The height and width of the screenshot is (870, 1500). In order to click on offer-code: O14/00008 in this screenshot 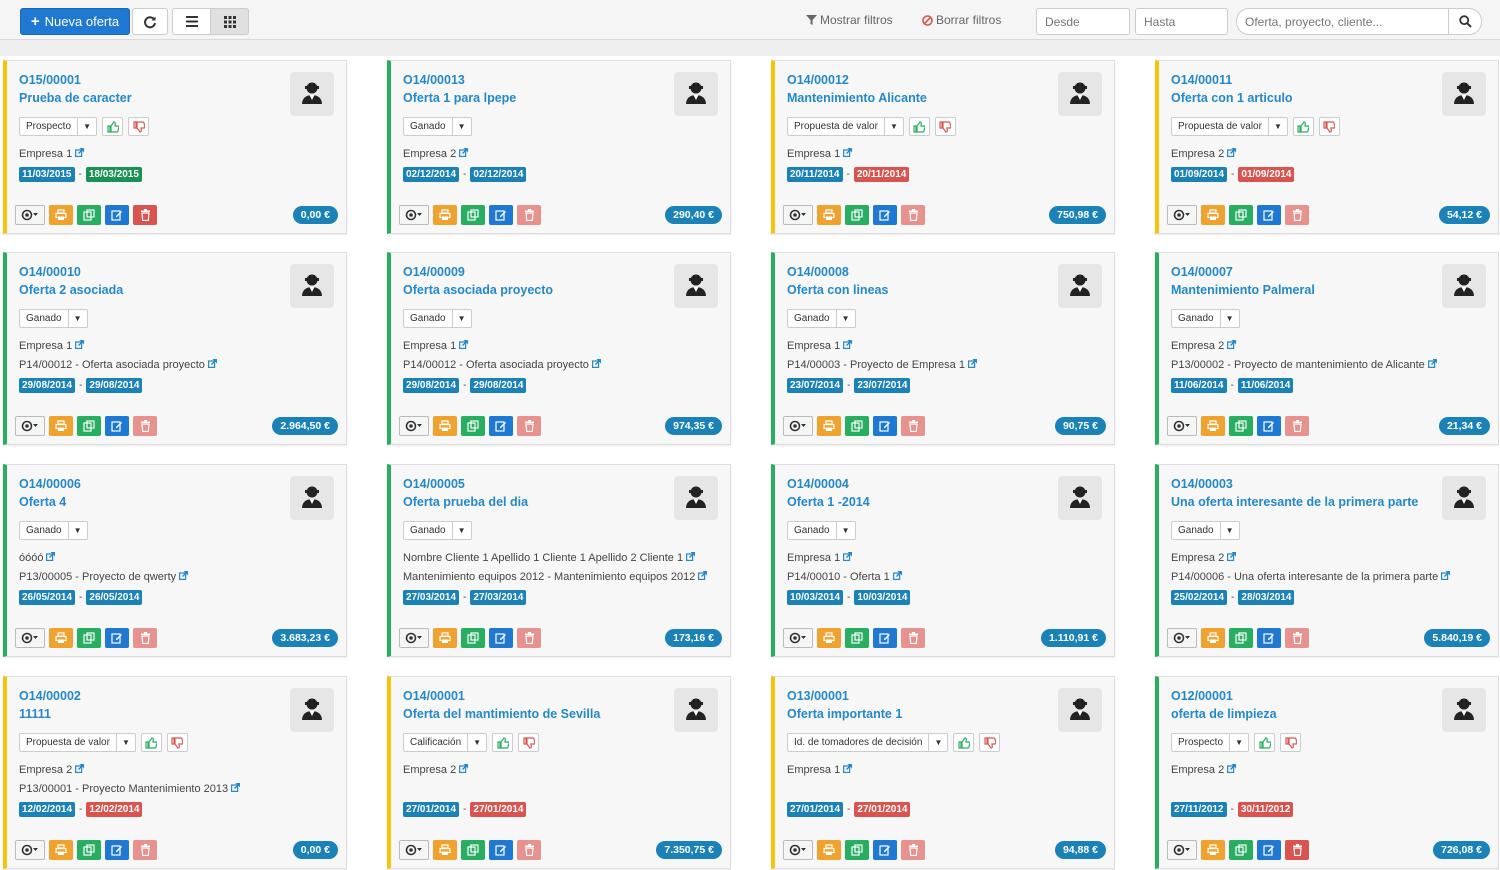, I will do `click(818, 272)`.